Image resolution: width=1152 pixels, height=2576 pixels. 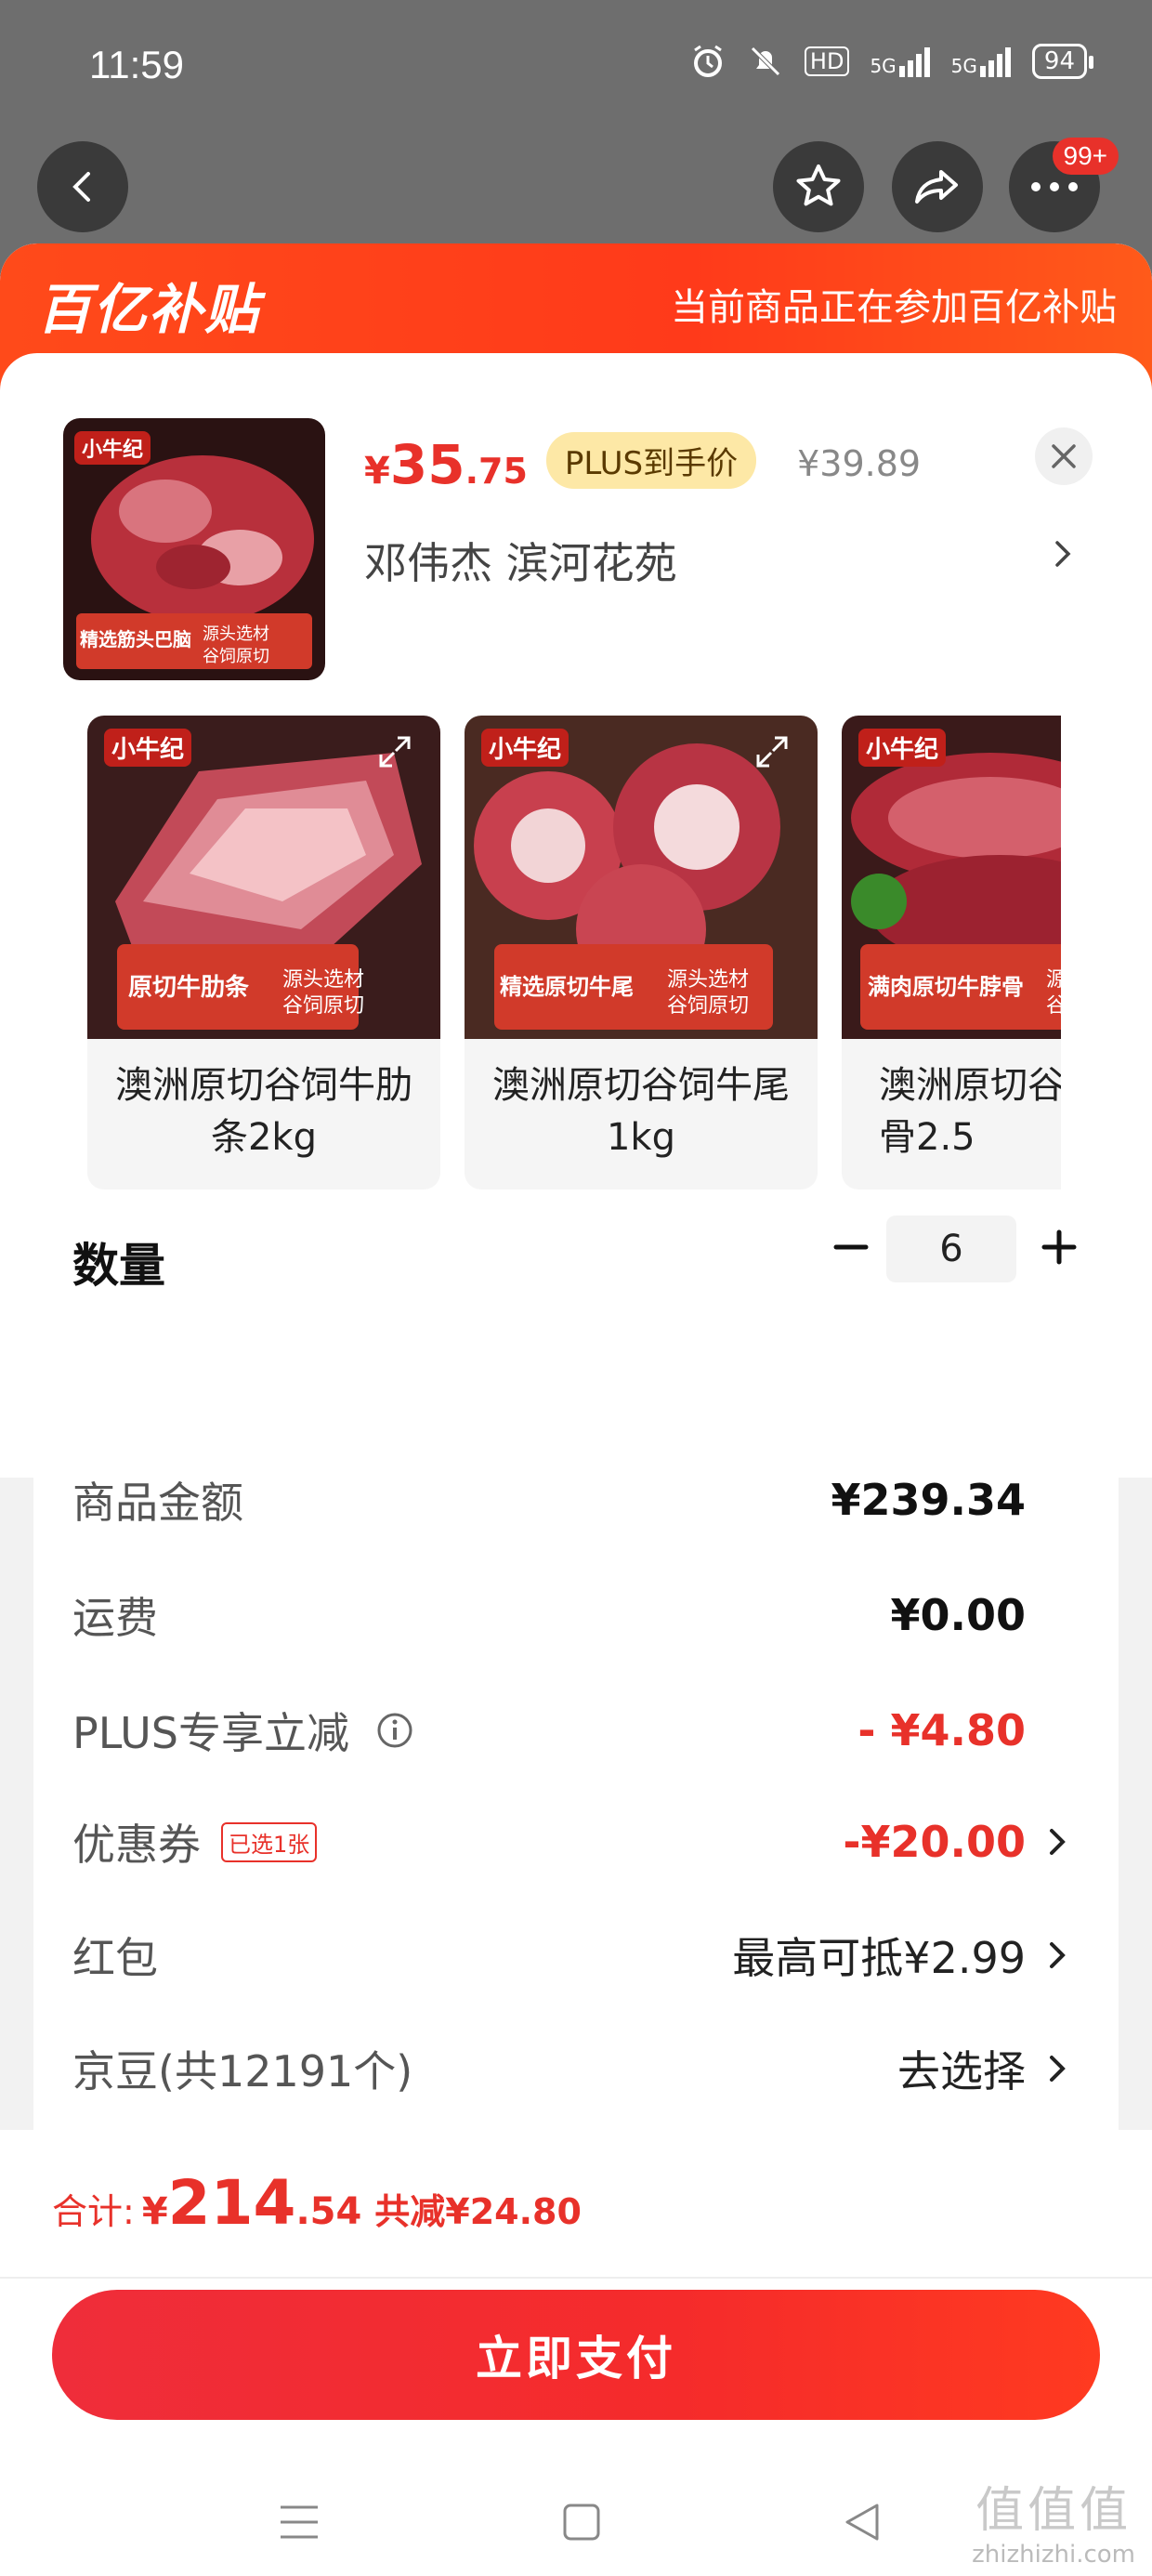 What do you see at coordinates (934, 1842) in the screenshot?
I see `coupon-value: -¥20.00` at bounding box center [934, 1842].